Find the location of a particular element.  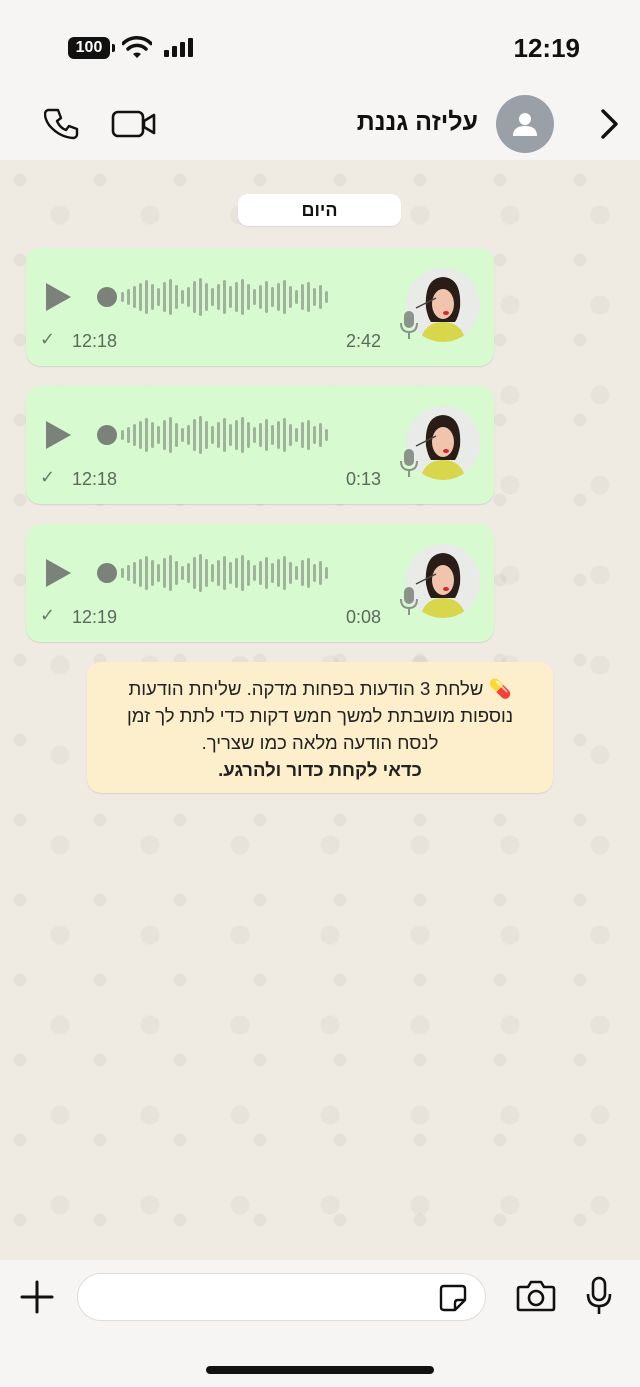

check-icon: ✓ is located at coordinates (48, 339).